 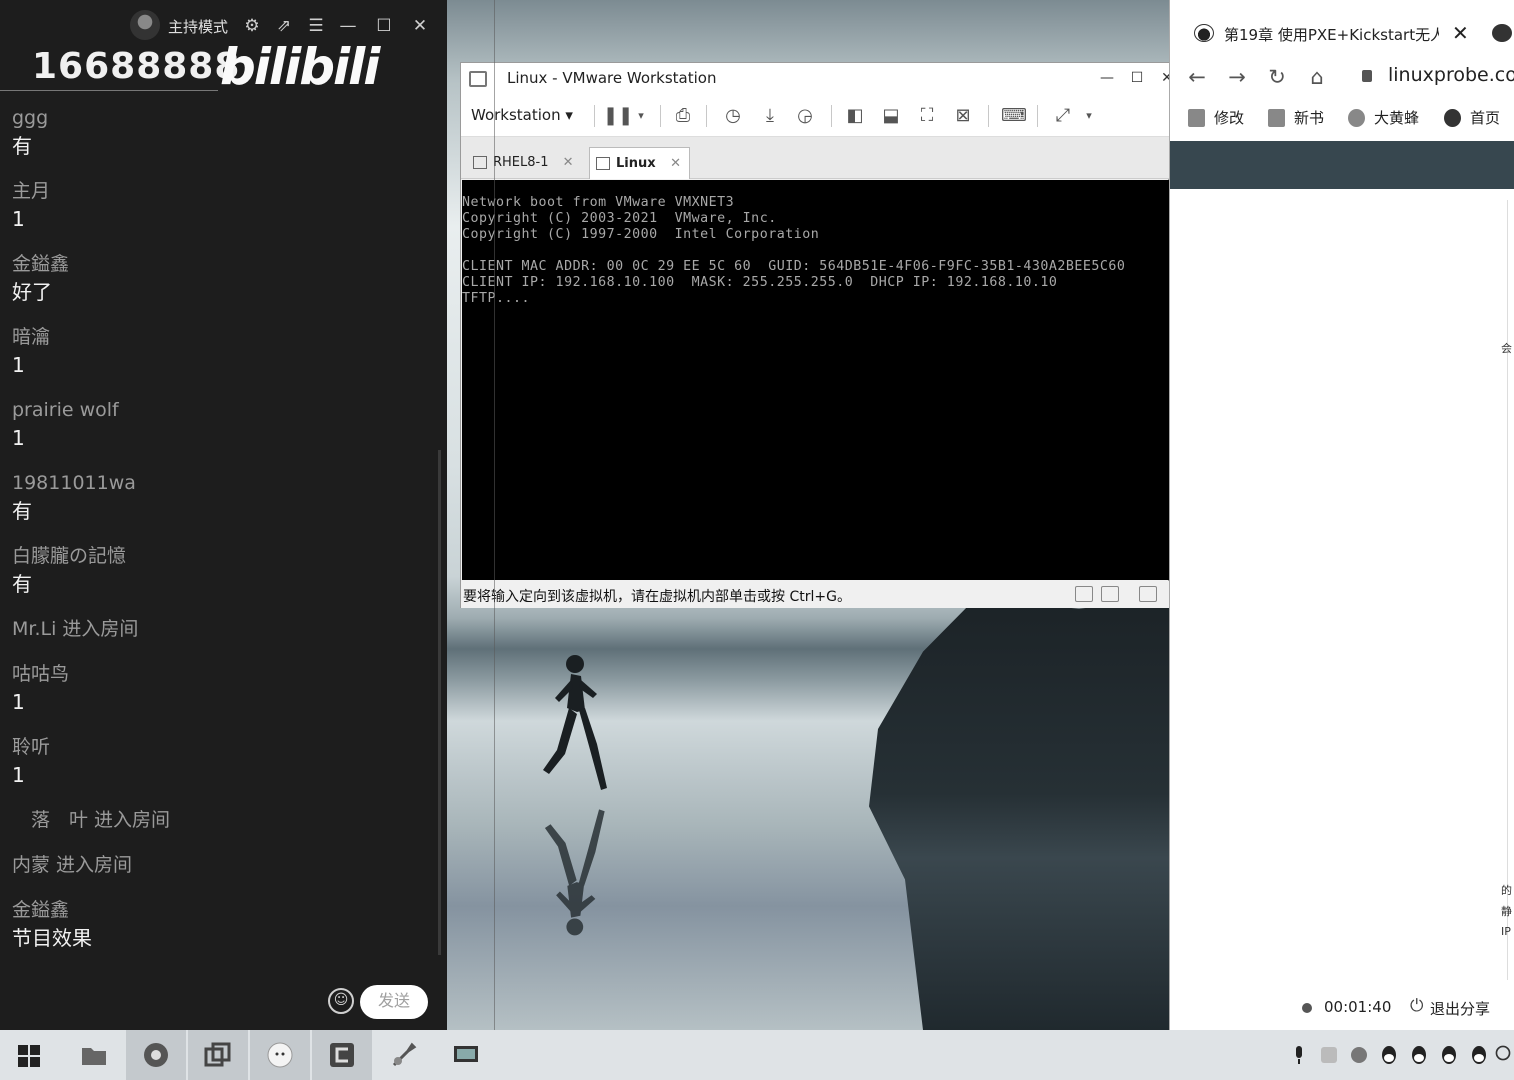 I want to click on chat-username: 暗瀹, so click(x=222, y=337).